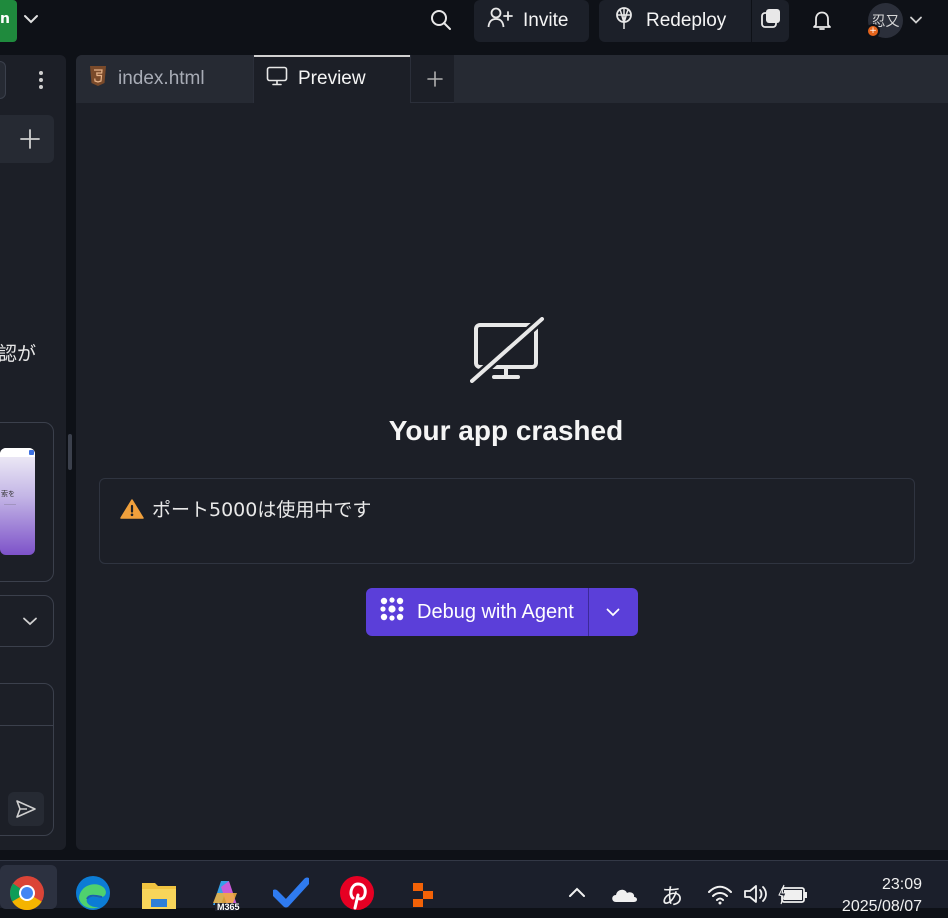 The image size is (948, 918). I want to click on crash-title: Your app crashed, so click(506, 430).